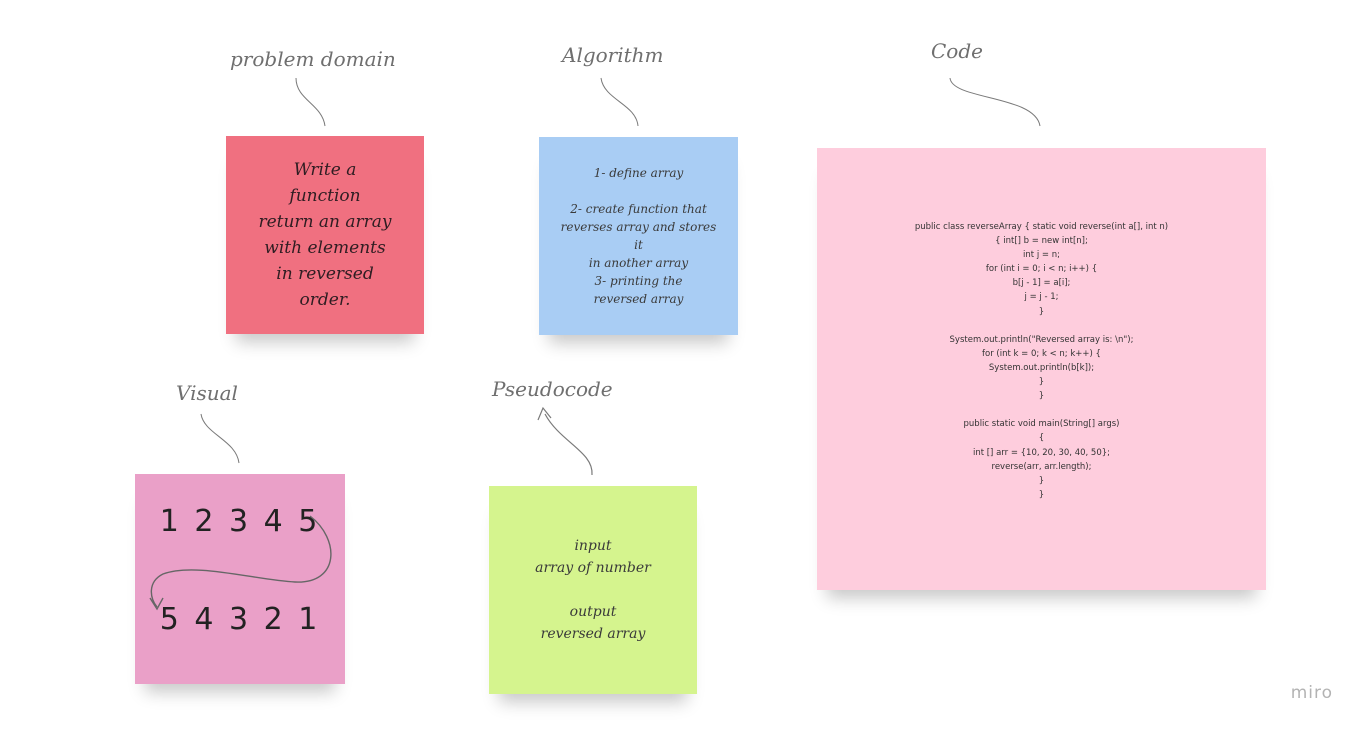 This screenshot has height=733, width=1363. What do you see at coordinates (1041, 452) in the screenshot?
I see `code-line: int [] arr = {10, 20, 30, 40, 50};` at bounding box center [1041, 452].